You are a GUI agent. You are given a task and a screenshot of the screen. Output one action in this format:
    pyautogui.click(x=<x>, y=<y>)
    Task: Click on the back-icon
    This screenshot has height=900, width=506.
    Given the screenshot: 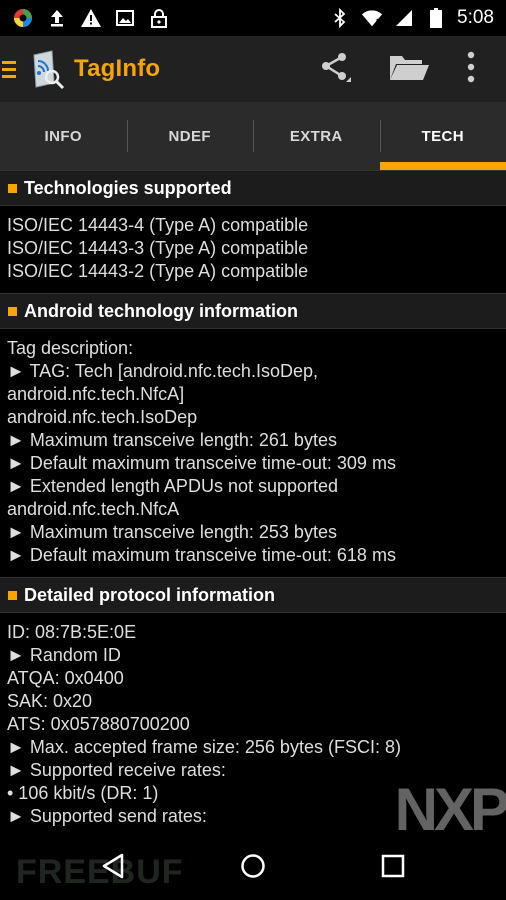 What is the action you would take?
    pyautogui.click(x=113, y=866)
    